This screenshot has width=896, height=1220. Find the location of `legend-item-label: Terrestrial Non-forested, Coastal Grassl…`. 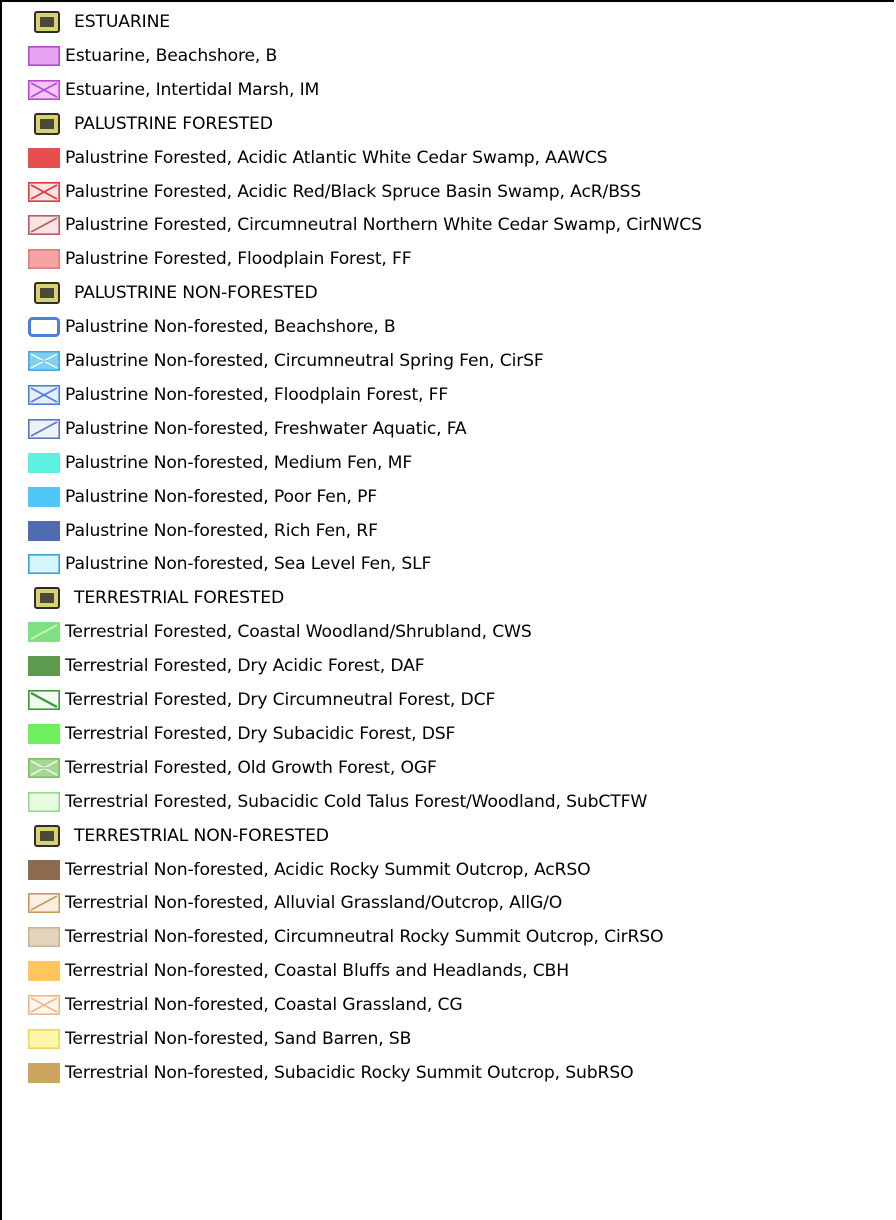

legend-item-label: Terrestrial Non-forested, Coastal Grassl… is located at coordinates (264, 1005).